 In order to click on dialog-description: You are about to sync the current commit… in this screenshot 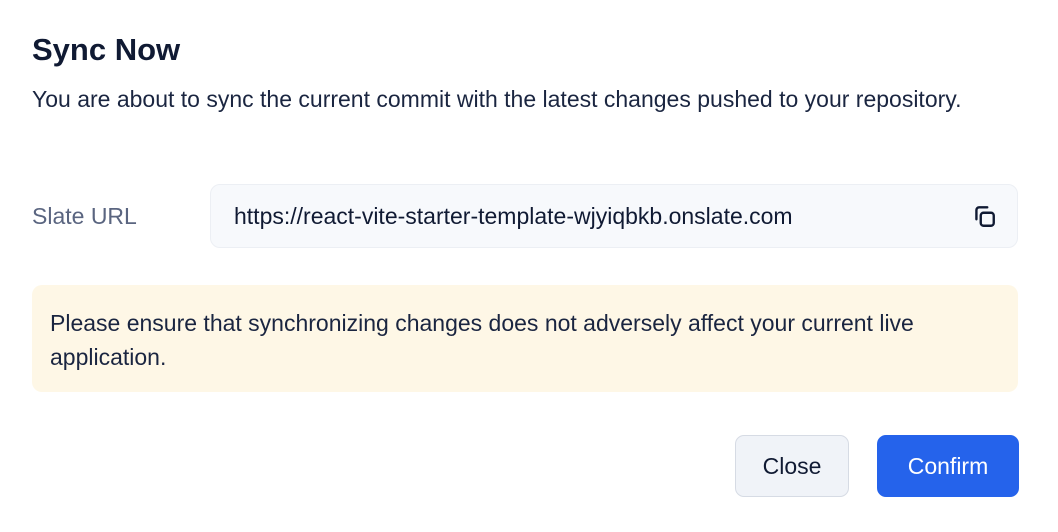, I will do `click(497, 99)`.